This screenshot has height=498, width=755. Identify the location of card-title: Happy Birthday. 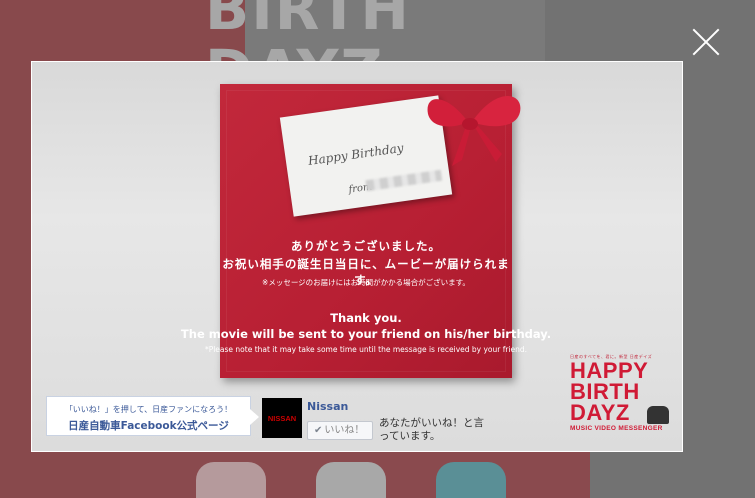
(356, 154).